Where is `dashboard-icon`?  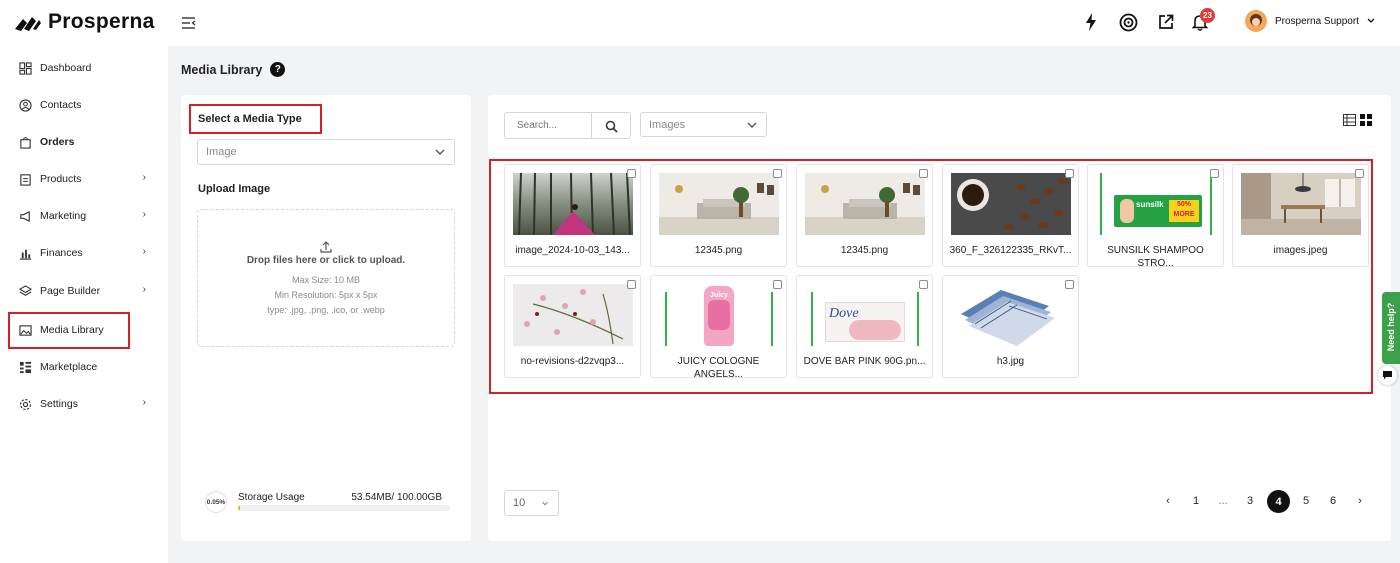
dashboard-icon is located at coordinates (25, 68).